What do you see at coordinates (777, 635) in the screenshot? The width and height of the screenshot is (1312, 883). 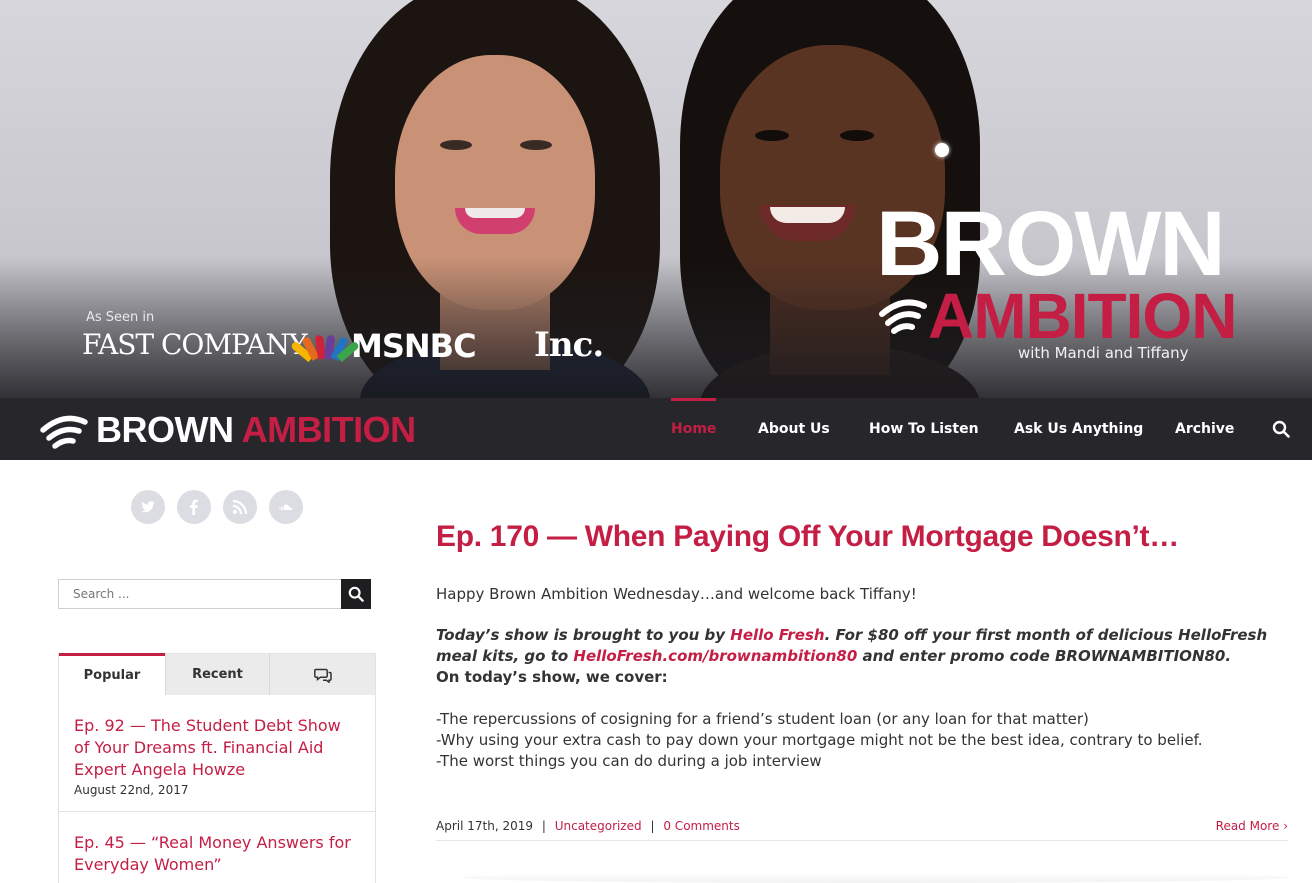 I see `hello-fresh-link: Hello Fresh` at bounding box center [777, 635].